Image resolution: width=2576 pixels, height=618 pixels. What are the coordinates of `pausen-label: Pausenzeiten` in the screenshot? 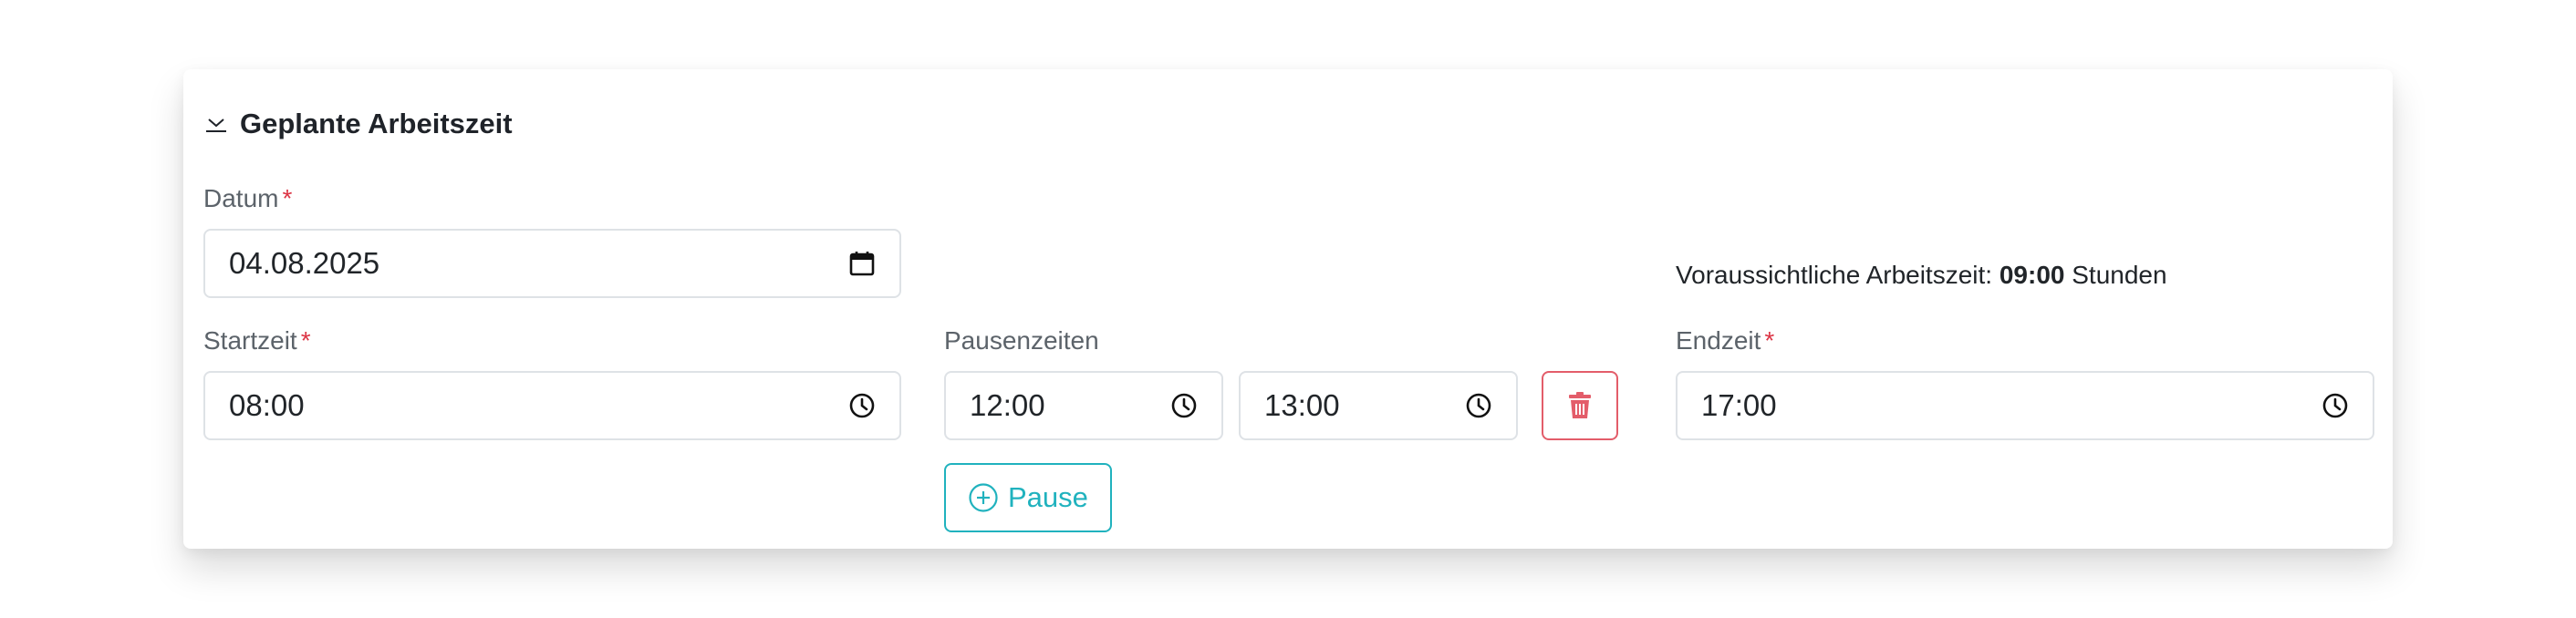 It's located at (1022, 340).